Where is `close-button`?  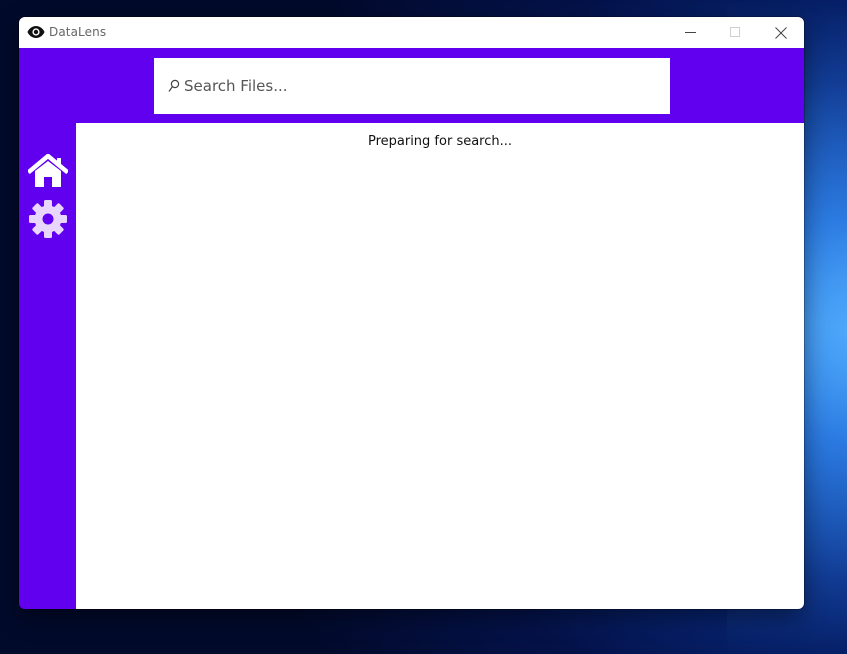
close-button is located at coordinates (781, 32).